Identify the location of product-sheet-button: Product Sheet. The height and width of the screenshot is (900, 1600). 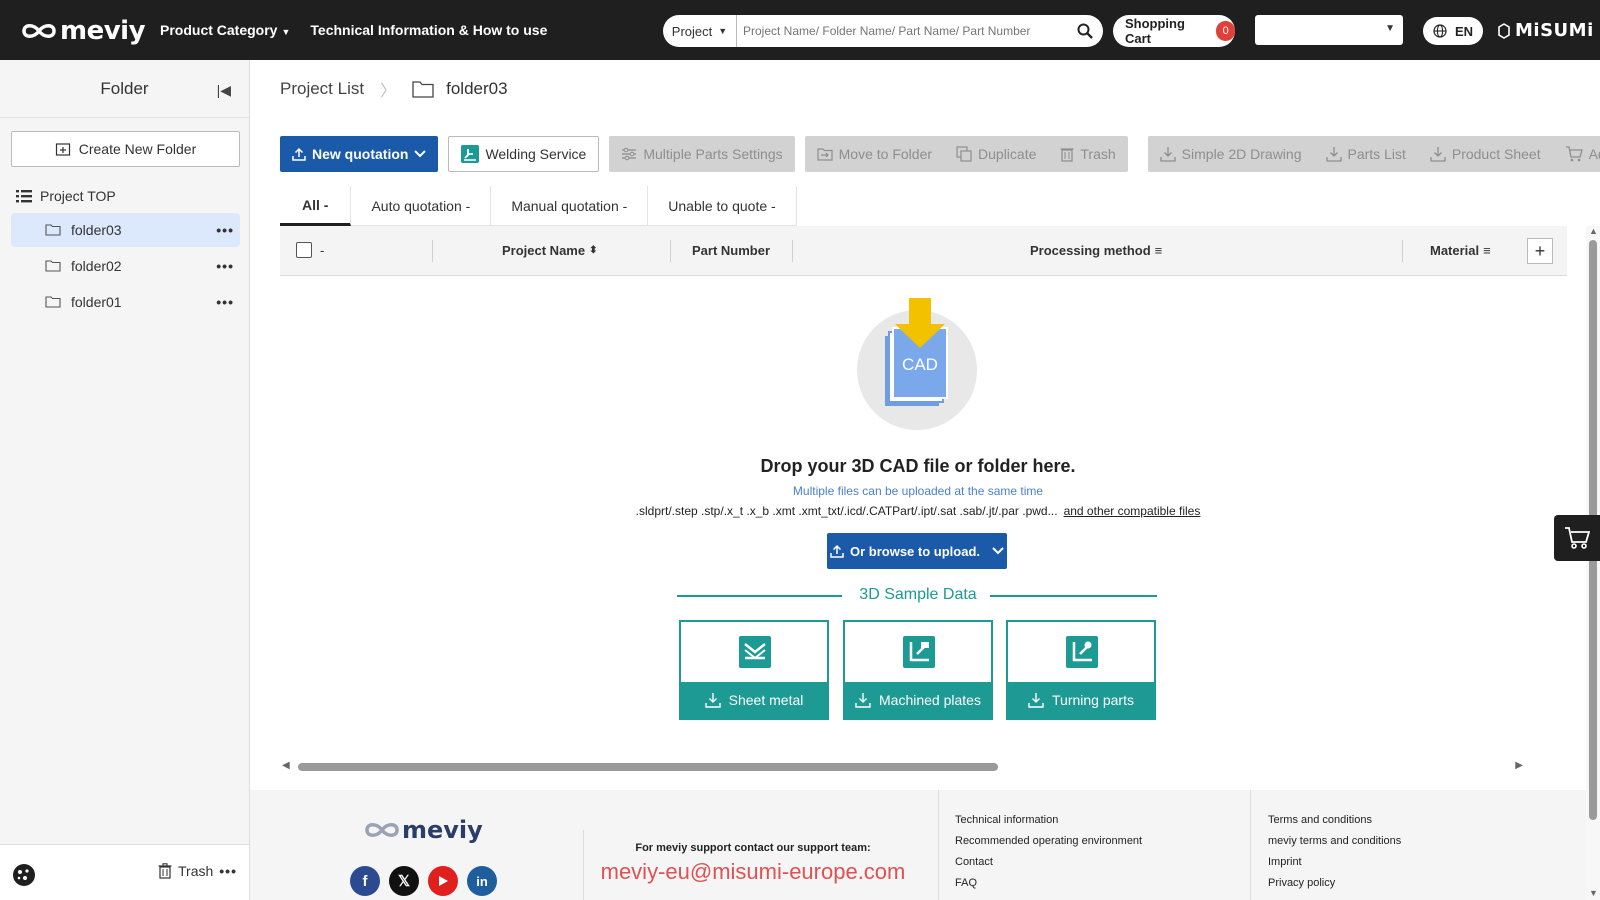
(1485, 154).